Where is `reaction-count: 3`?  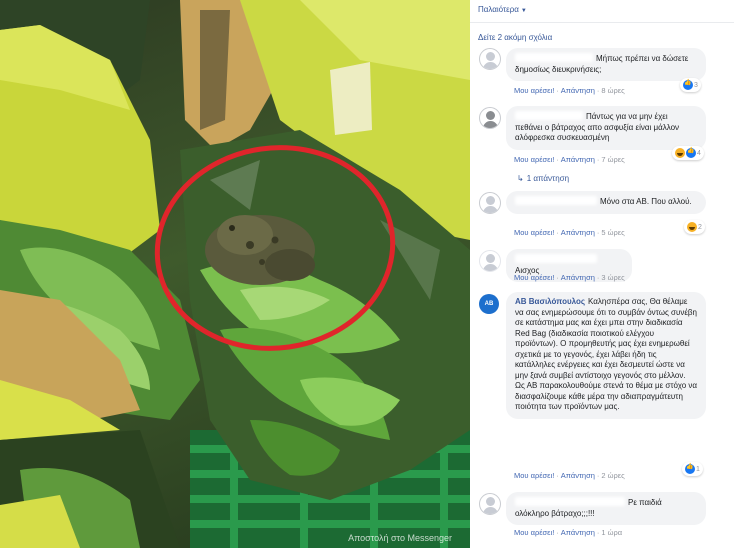
reaction-count: 3 is located at coordinates (696, 85).